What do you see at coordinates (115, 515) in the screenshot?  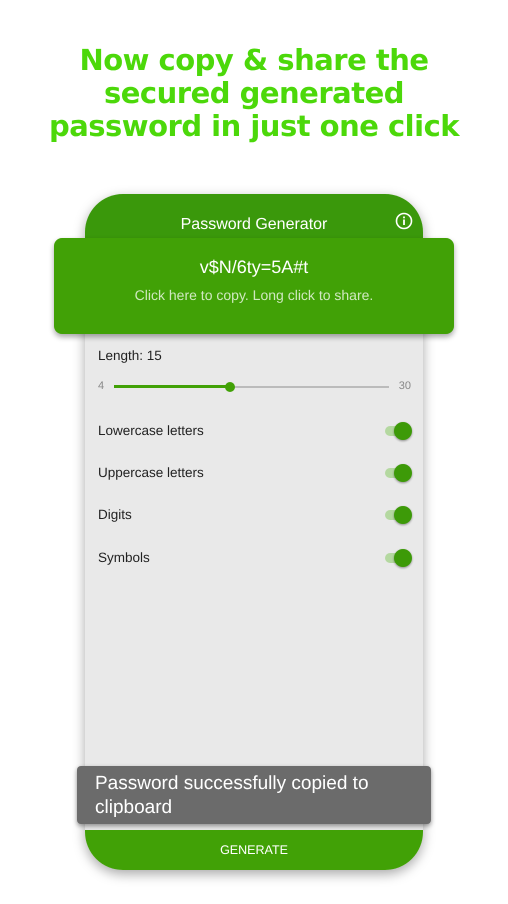 I see `option-label: Digits` at bounding box center [115, 515].